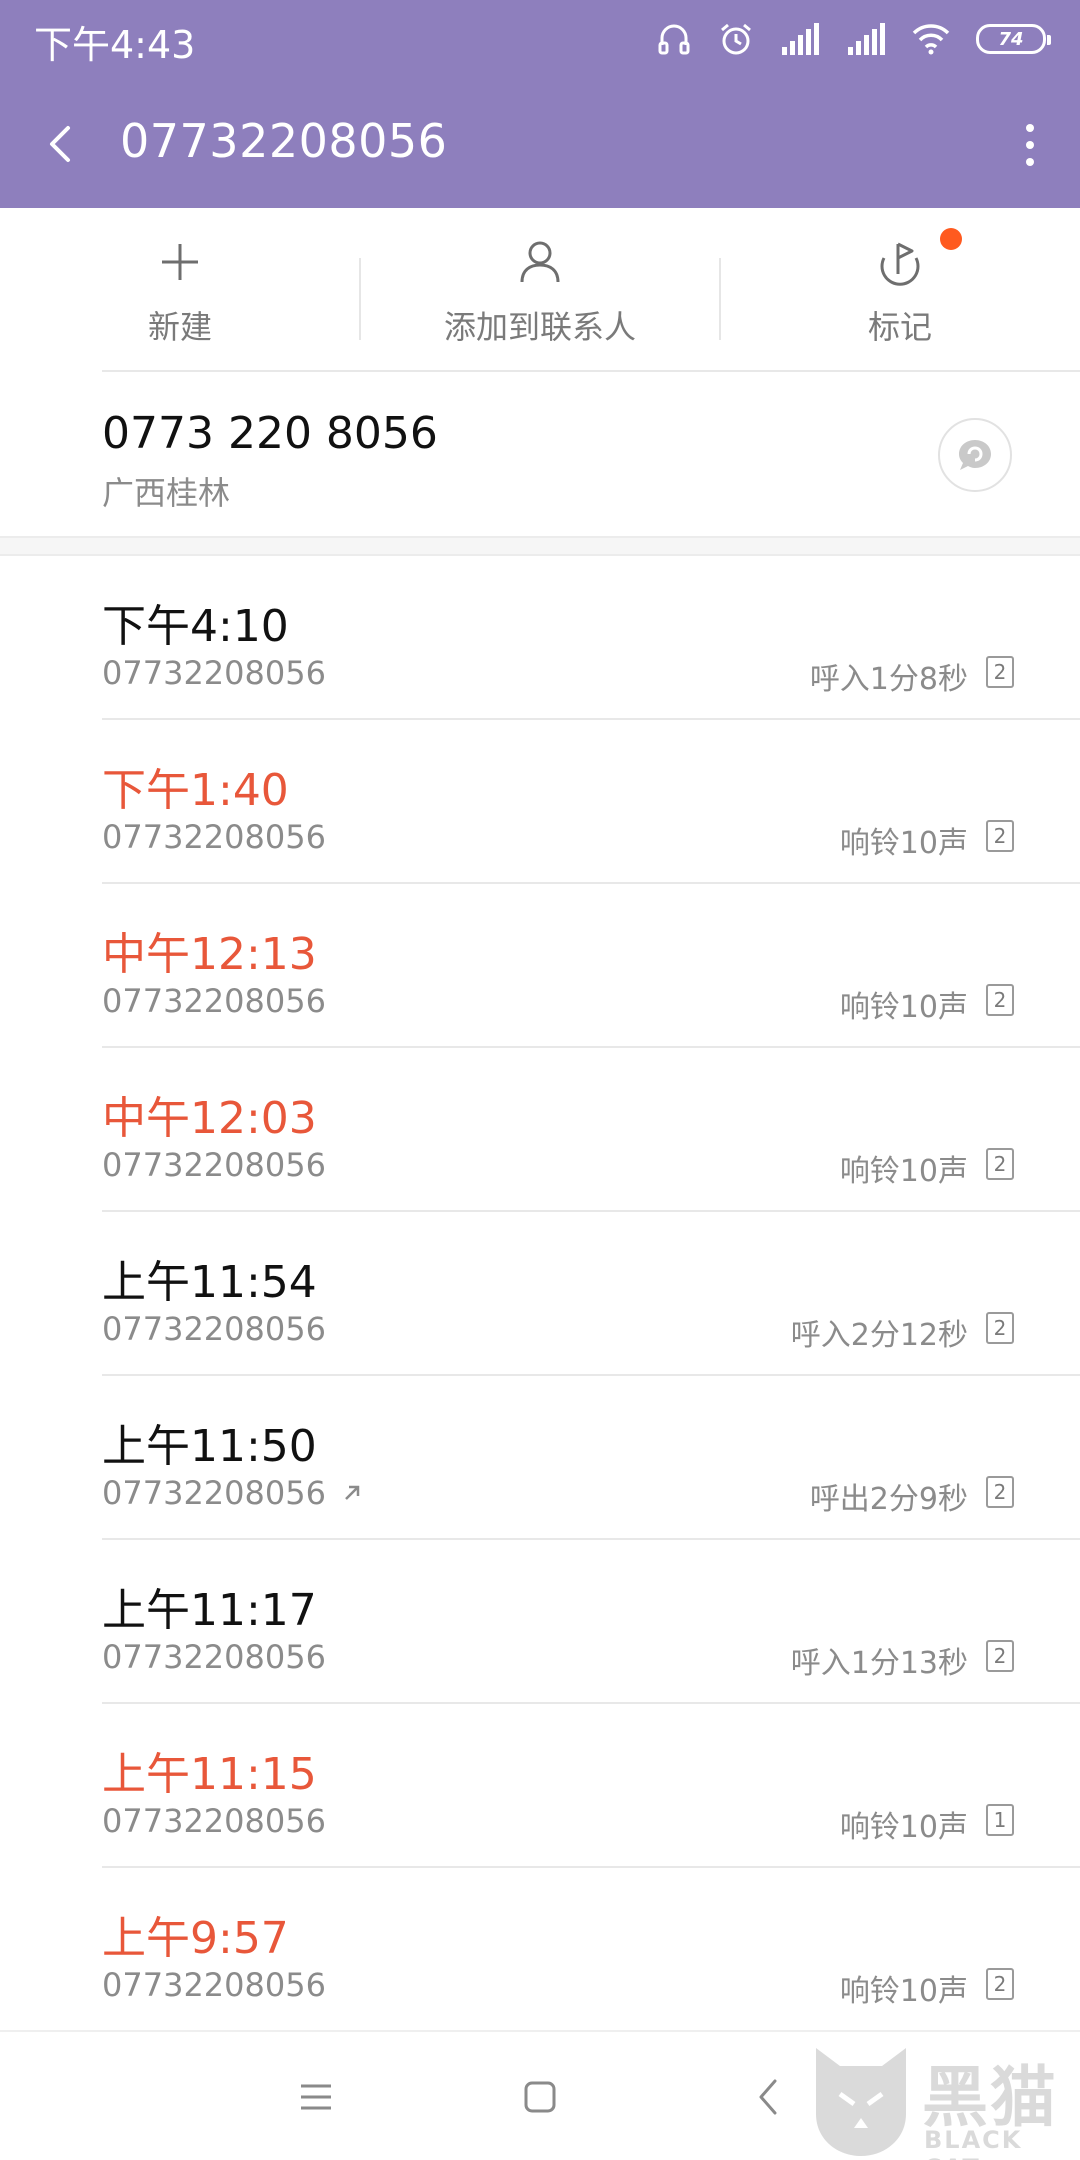 The height and width of the screenshot is (2160, 1080). Describe the element at coordinates (900, 289) in the screenshot. I see `mark-number-button: 标记` at that location.